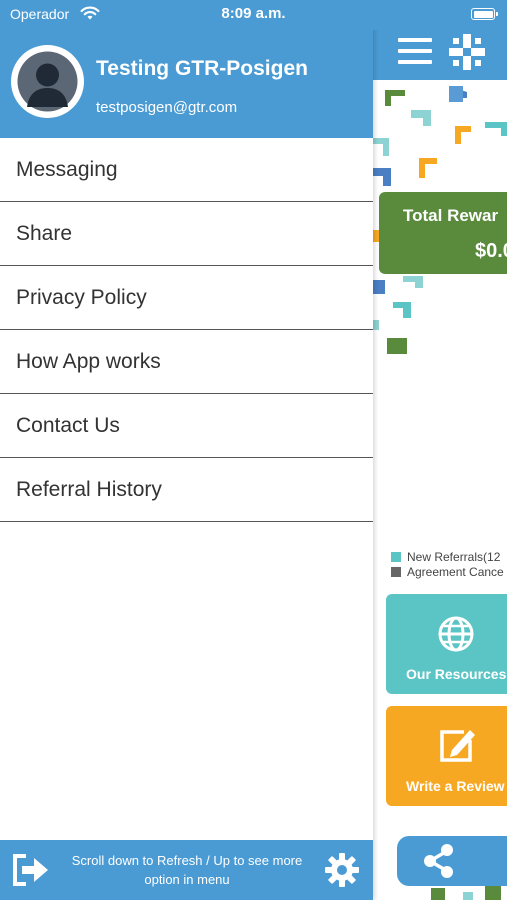 The width and height of the screenshot is (507, 900). I want to click on share-fab-button, so click(452, 861).